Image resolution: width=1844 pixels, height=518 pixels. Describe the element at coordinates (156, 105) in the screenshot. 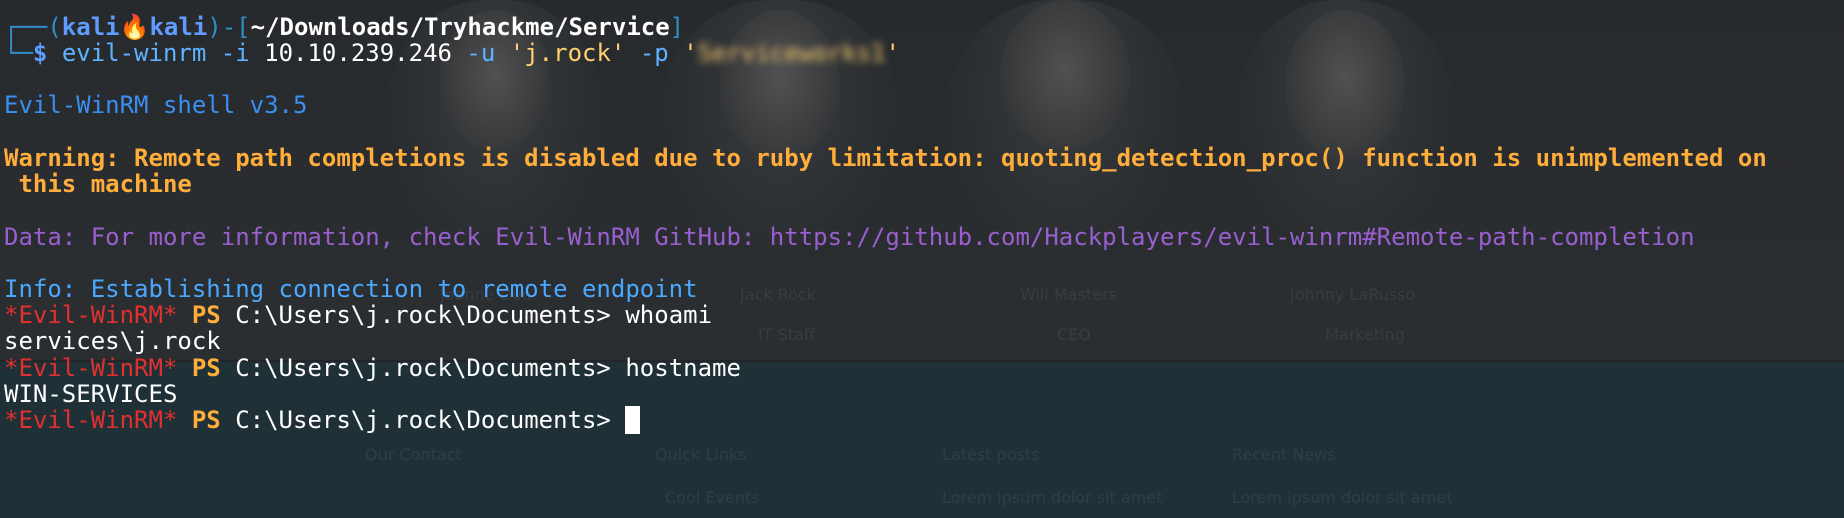

I see `banner-line: Evil-WinRM shell v3.5` at that location.